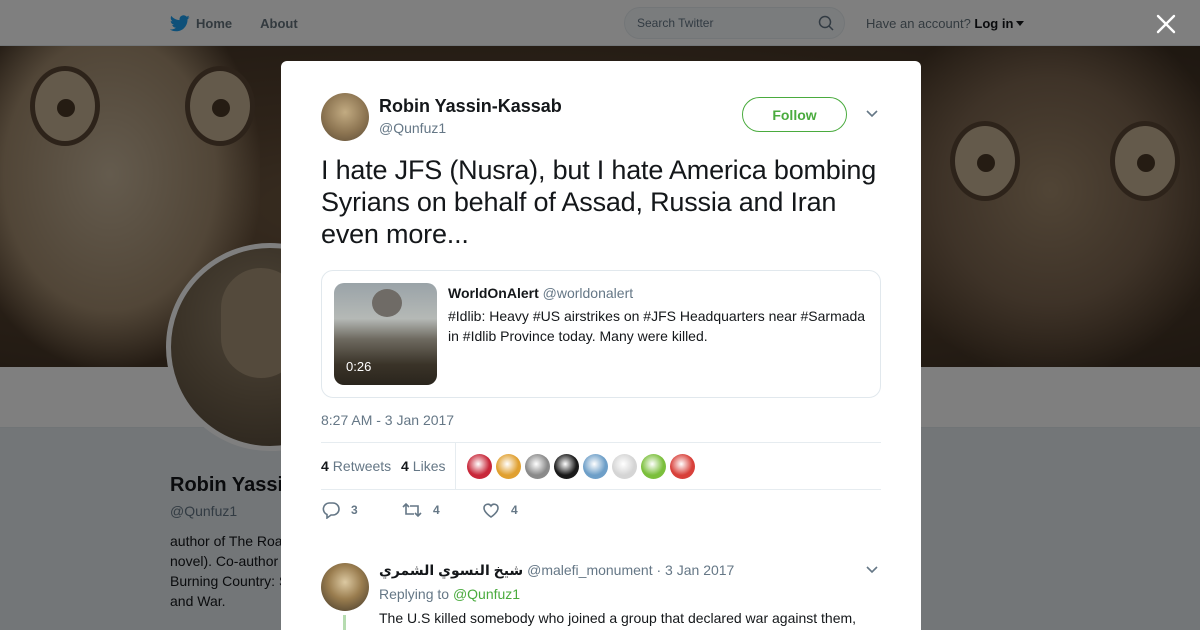 This screenshot has height=630, width=1200. What do you see at coordinates (486, 594) in the screenshot?
I see `replying-to-link: @Qunfuz1` at bounding box center [486, 594].